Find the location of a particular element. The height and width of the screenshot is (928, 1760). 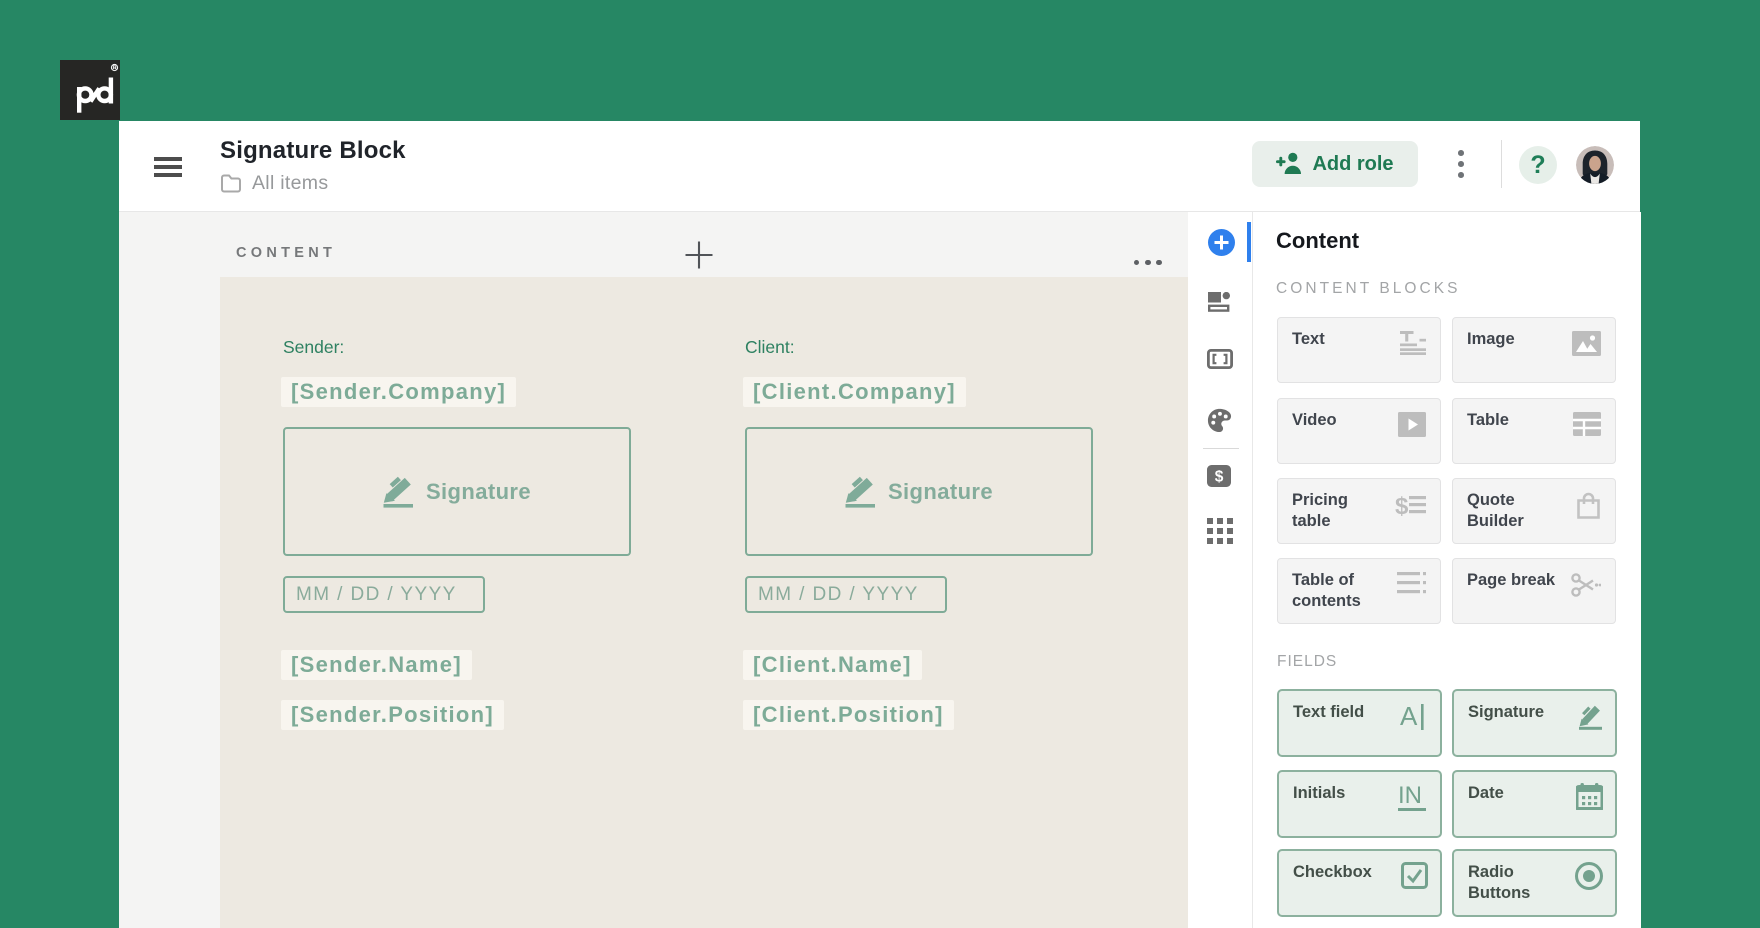

svg-text: IN is located at coordinates (1410, 796).